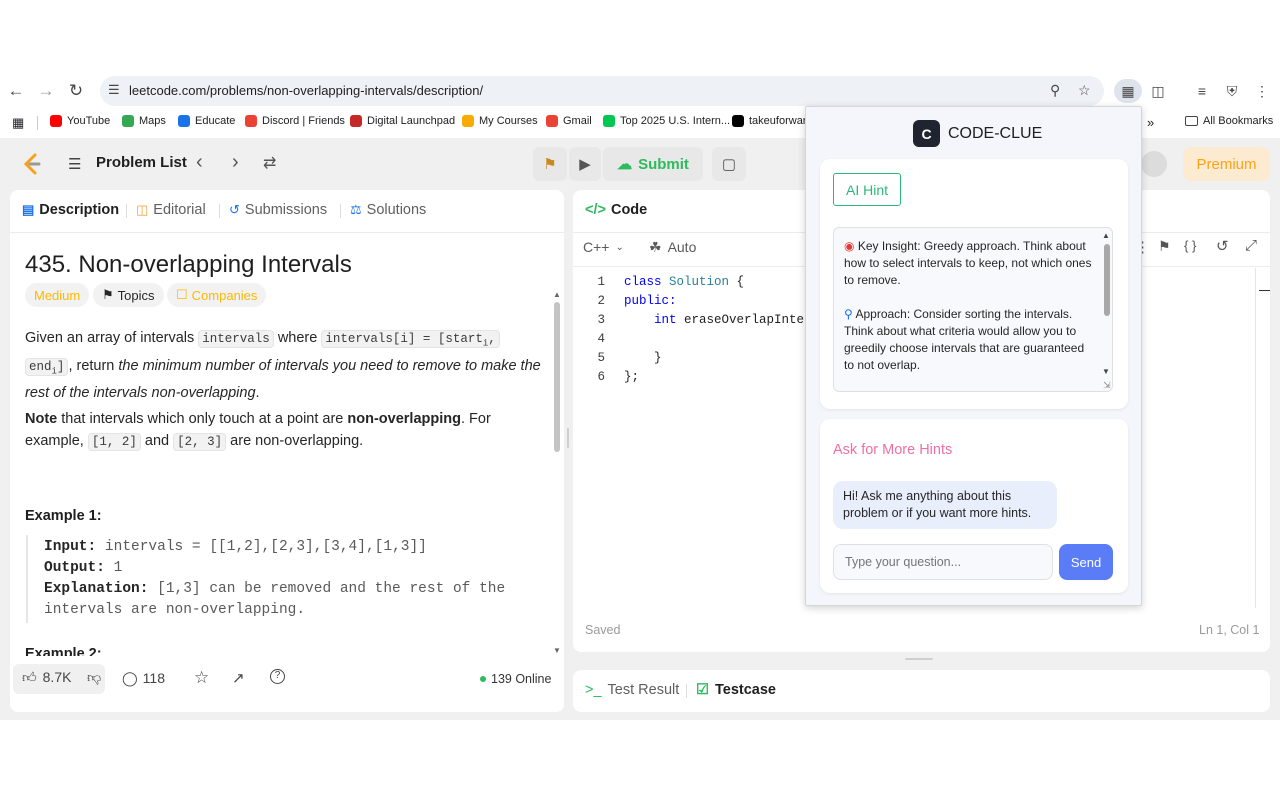  What do you see at coordinates (215, 121) in the screenshot?
I see `bookmark-label: Educate` at bounding box center [215, 121].